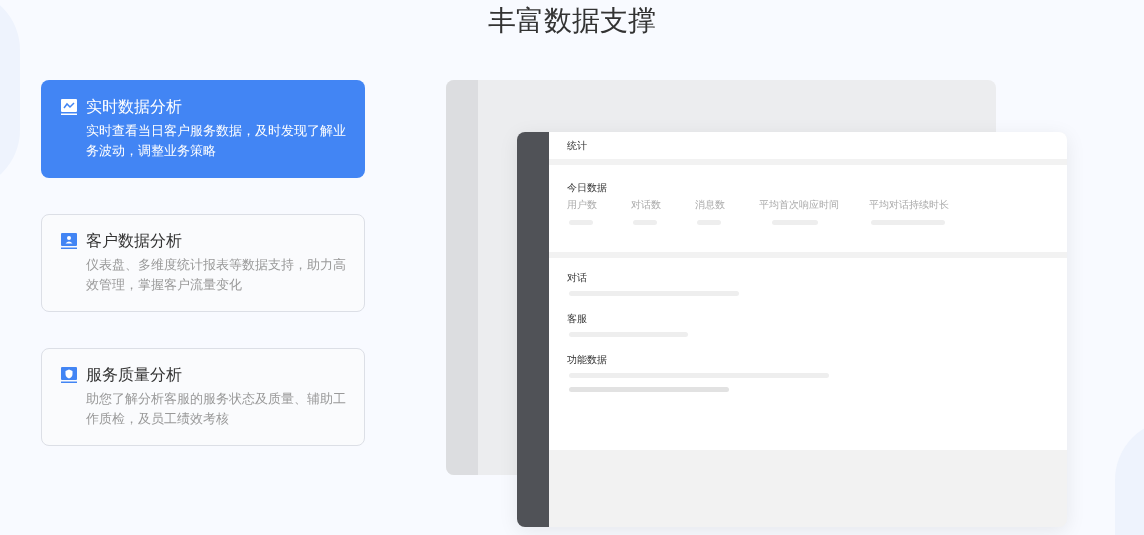 This screenshot has height=535, width=1144. What do you see at coordinates (799, 205) in the screenshot?
I see `stat-label: 平均首次响应时间` at bounding box center [799, 205].